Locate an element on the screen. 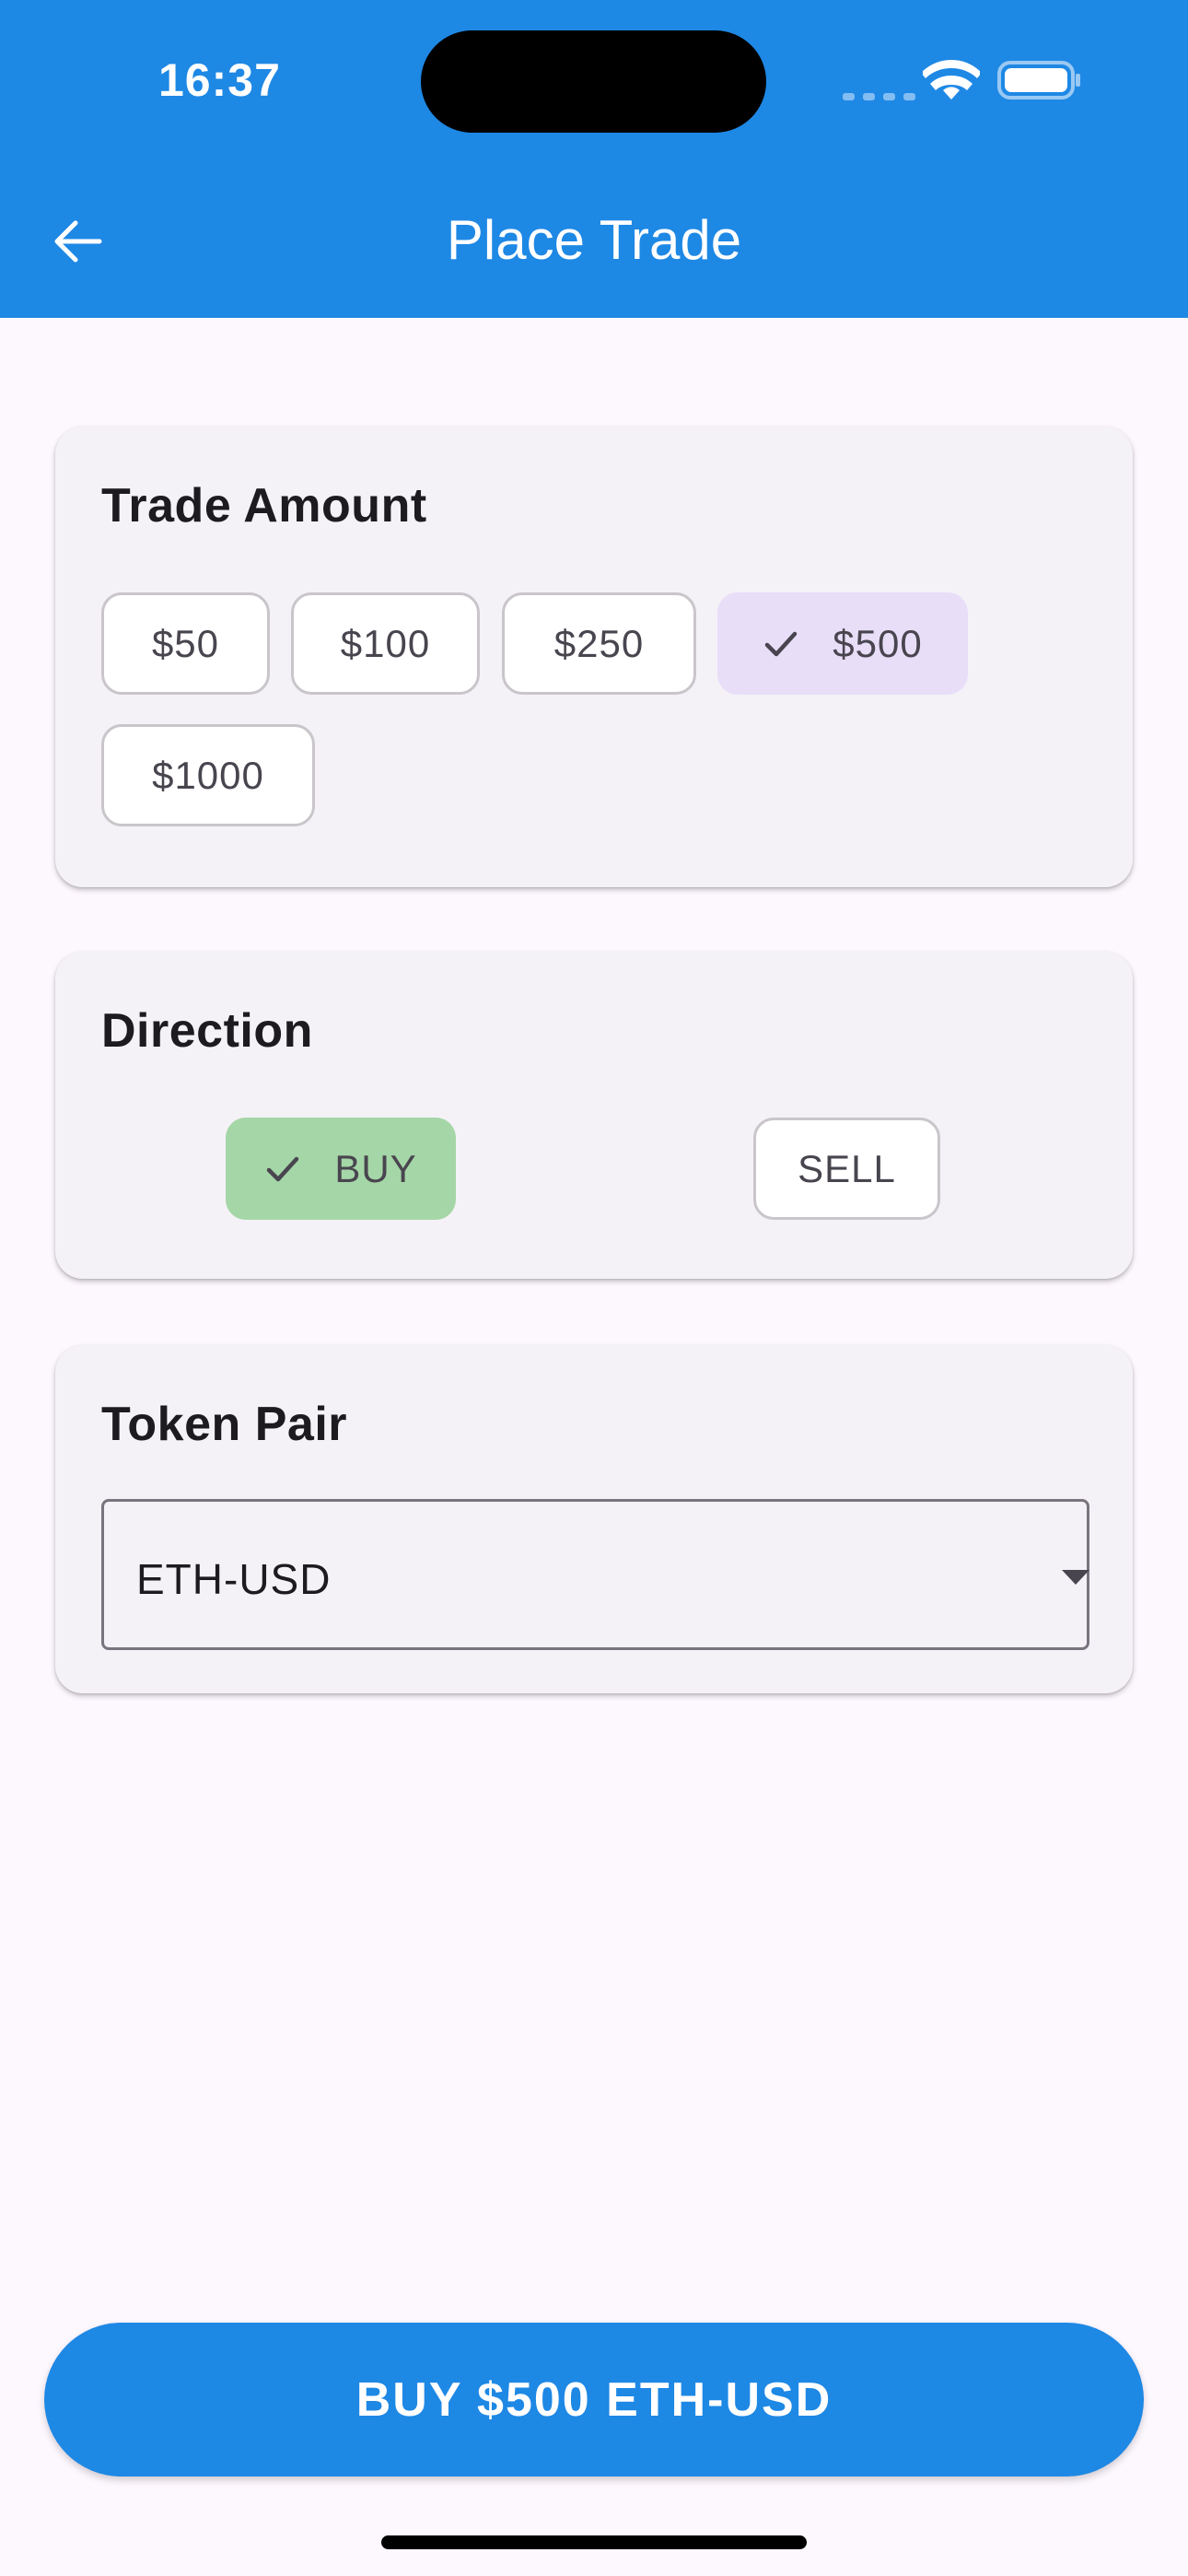  token-pair-dropdown: ETH-USD is located at coordinates (595, 1574).